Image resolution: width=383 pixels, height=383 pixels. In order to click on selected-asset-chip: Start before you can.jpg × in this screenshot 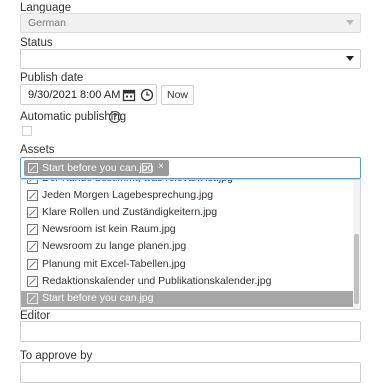, I will do `click(96, 168)`.